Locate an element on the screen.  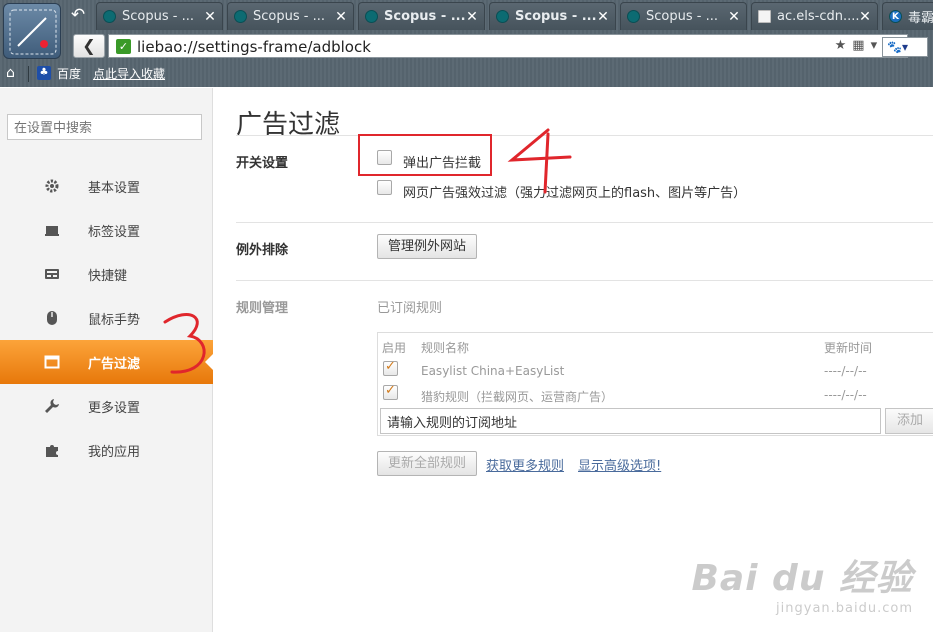
tab: ac.els-cdn.... ✕ is located at coordinates (814, 16).